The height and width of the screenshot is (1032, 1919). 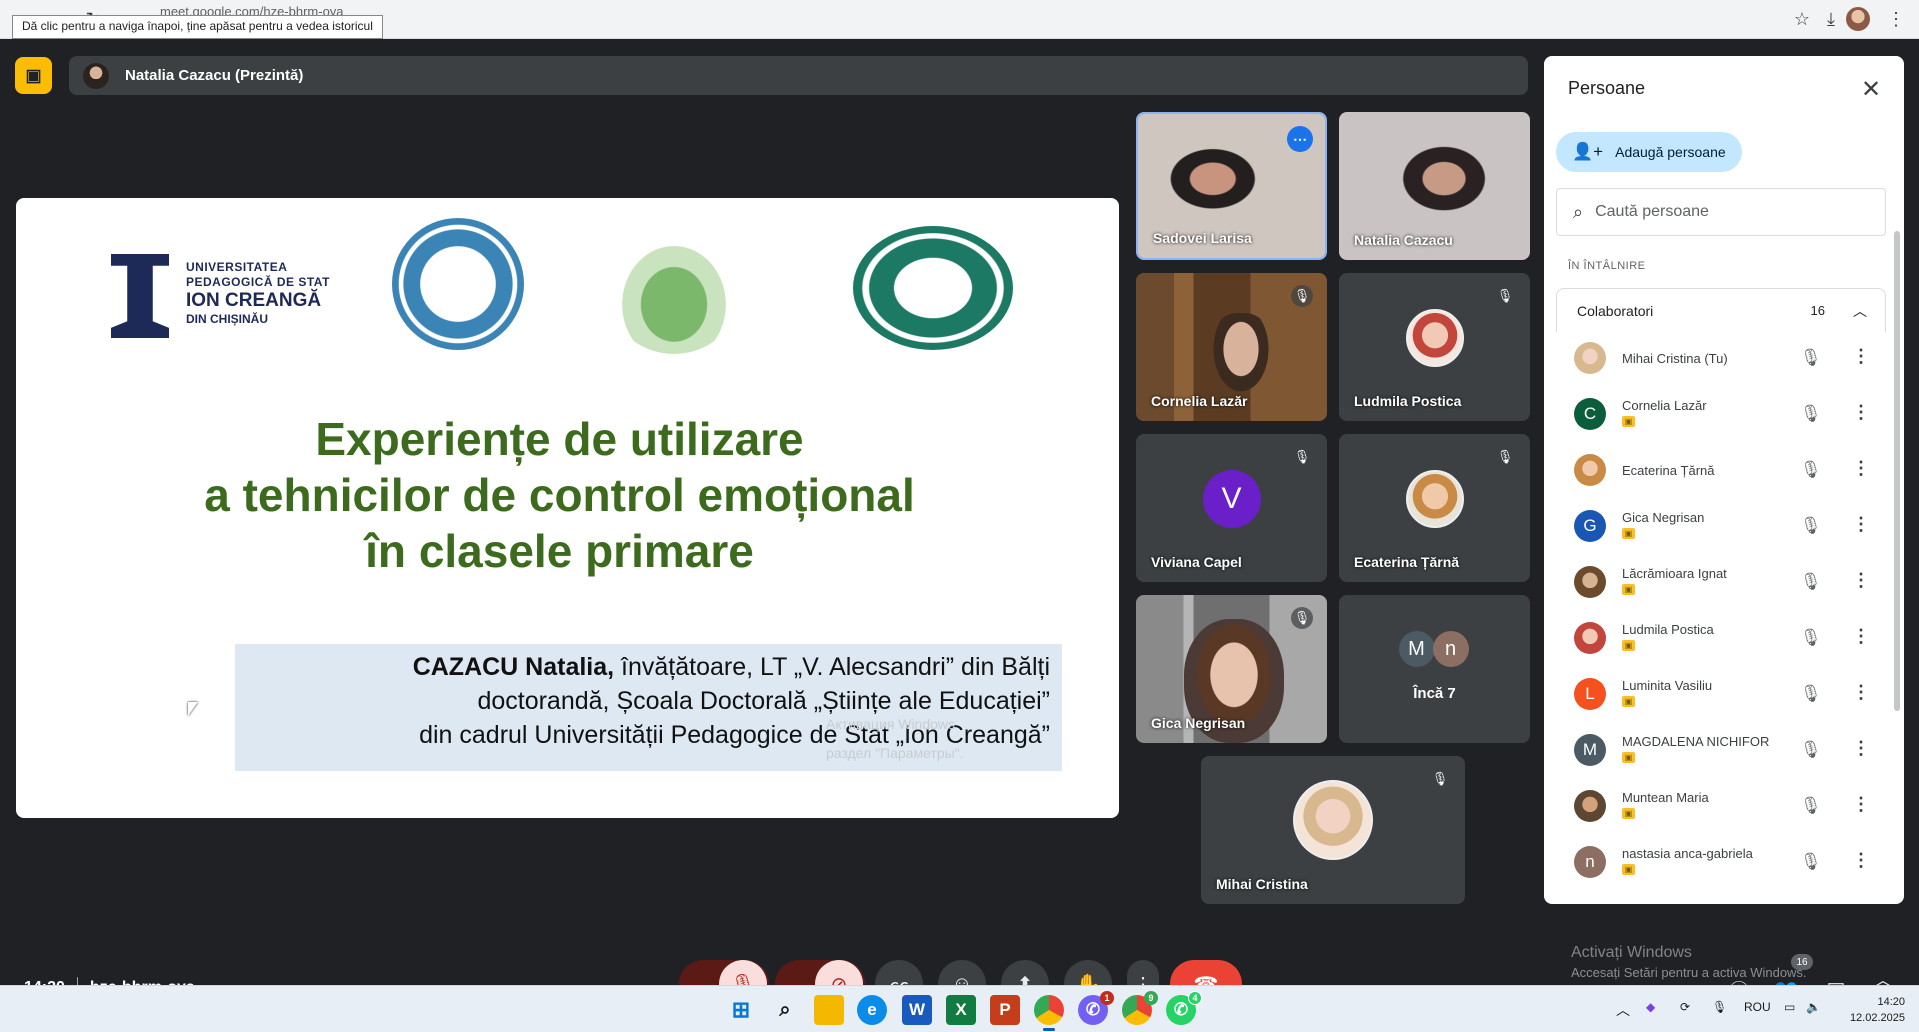 What do you see at coordinates (917, 1010) in the screenshot?
I see `word-icon: W` at bounding box center [917, 1010].